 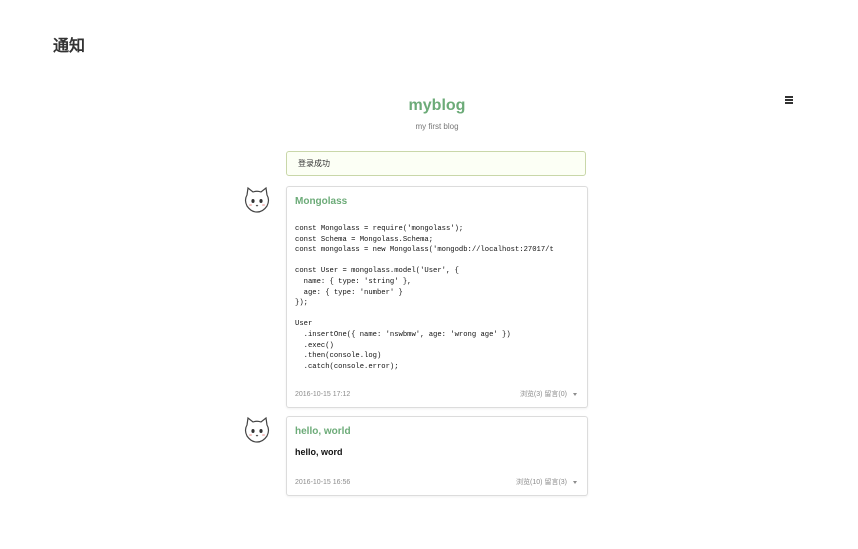 I want to click on post-title: Mongolass, so click(x=321, y=202).